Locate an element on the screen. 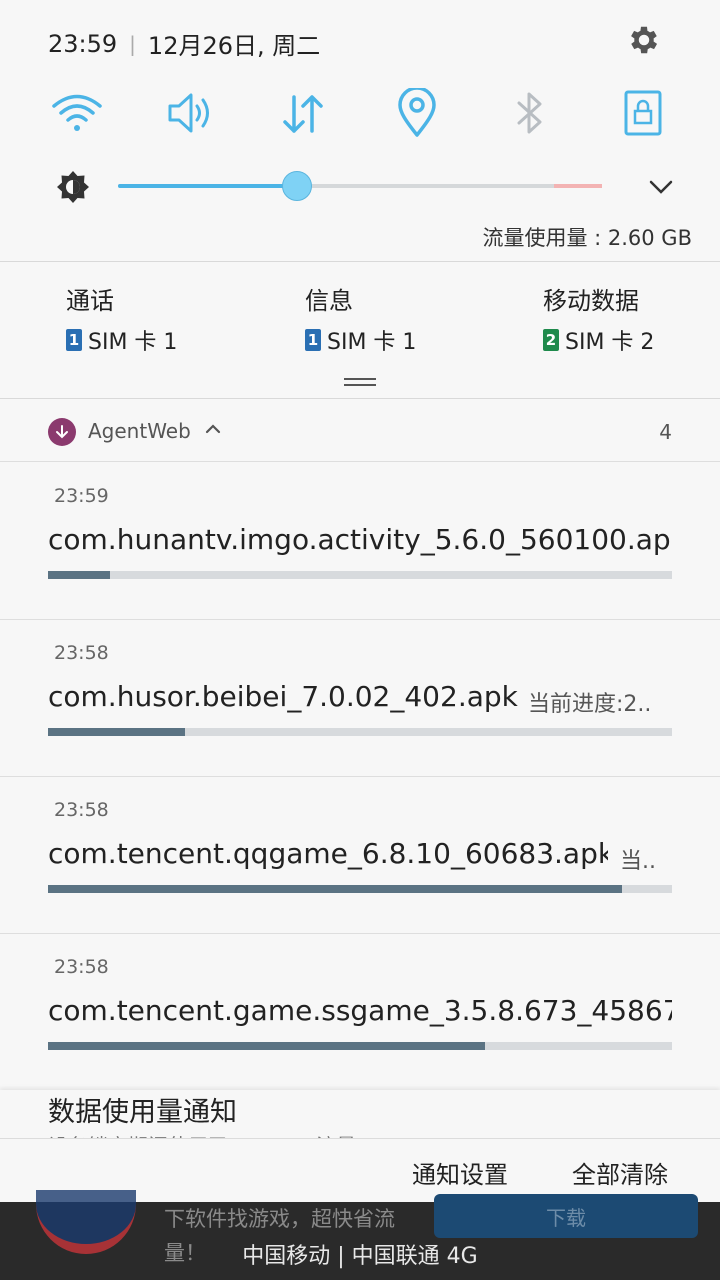 This screenshot has width=720, height=1280. date-label: 12月26日, 周二 is located at coordinates (234, 46).